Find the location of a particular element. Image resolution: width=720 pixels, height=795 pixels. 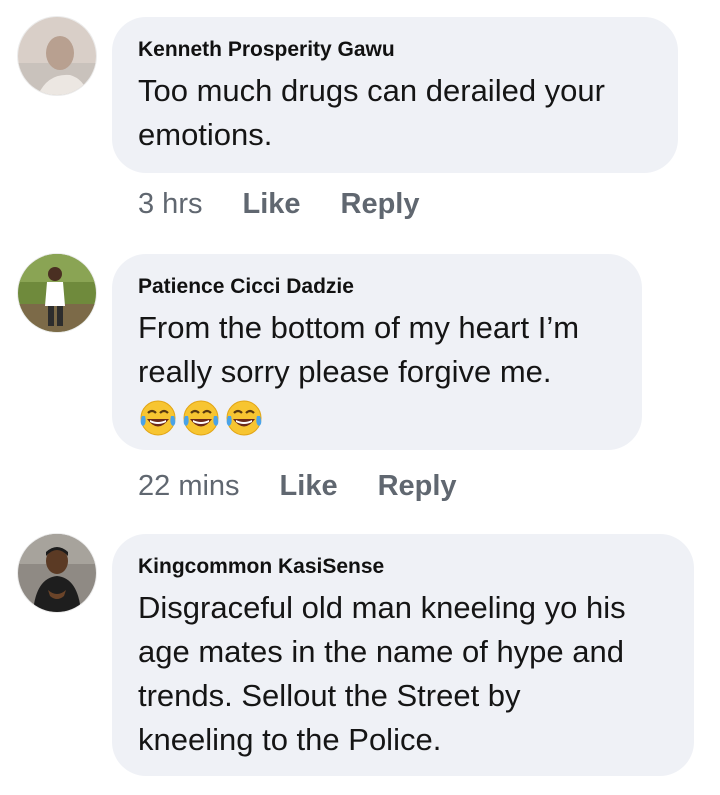

avatar-kenneth is located at coordinates (57, 56).